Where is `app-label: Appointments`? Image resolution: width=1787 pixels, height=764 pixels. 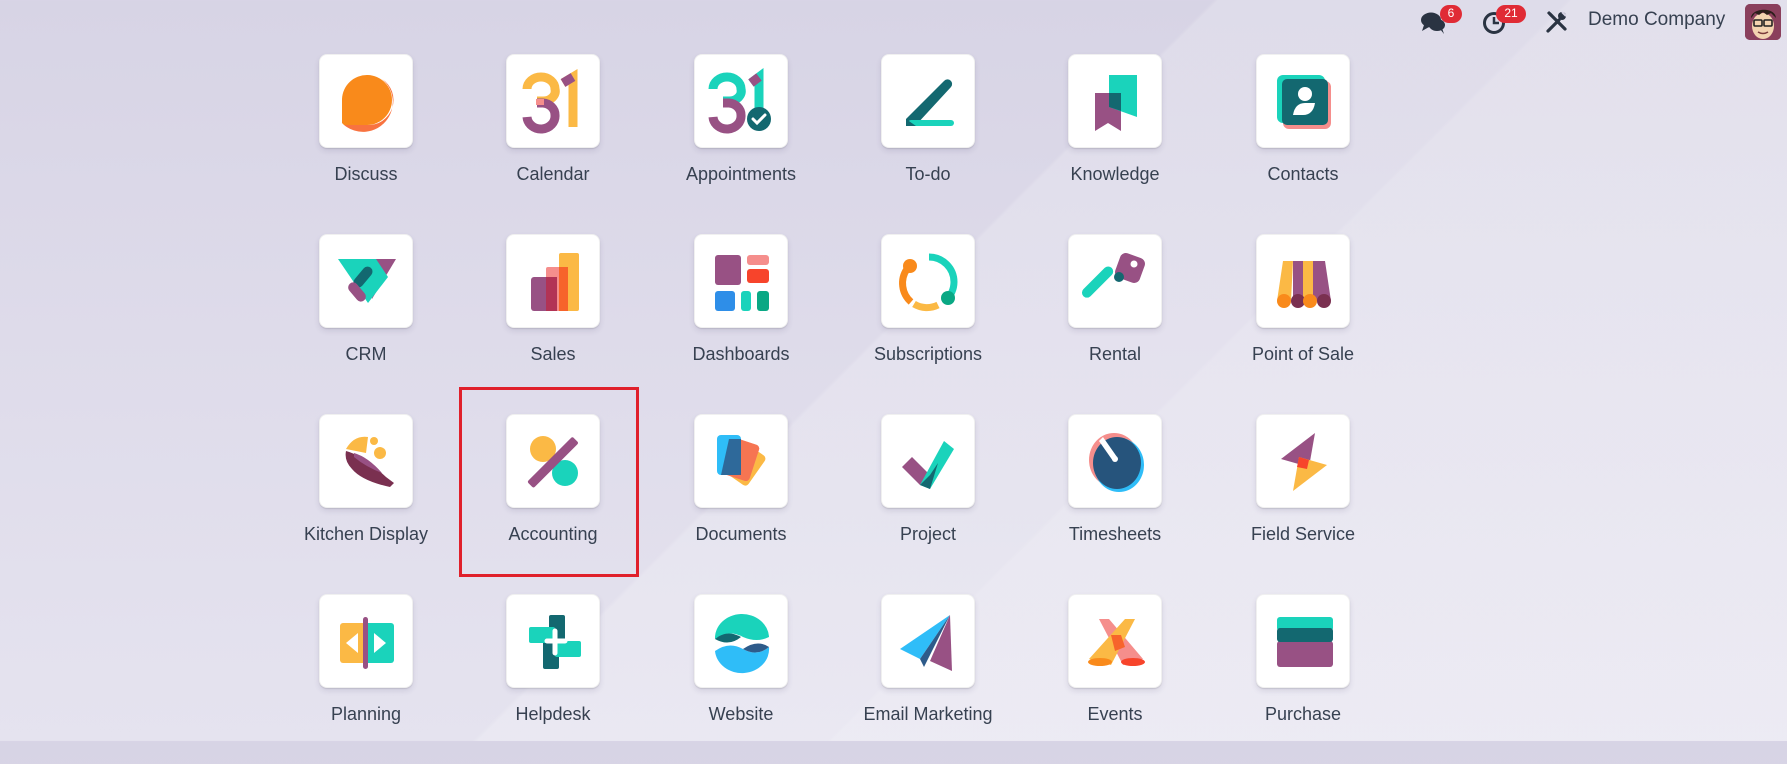 app-label: Appointments is located at coordinates (741, 174).